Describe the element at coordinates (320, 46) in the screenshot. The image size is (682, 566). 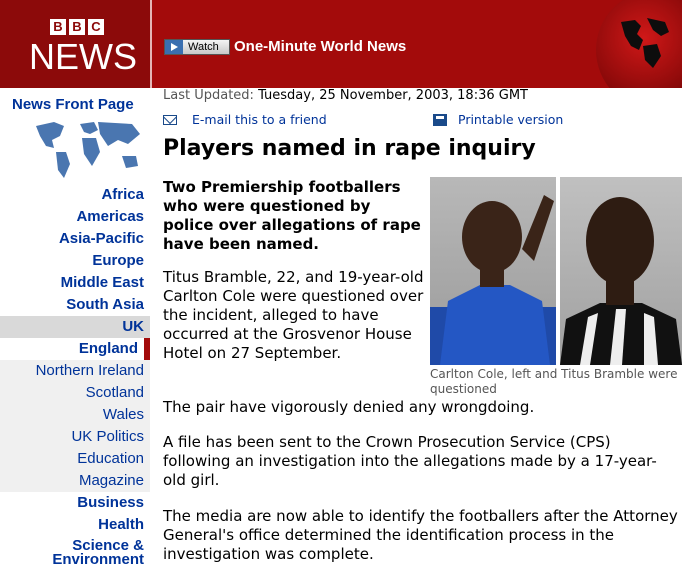
I see `one-minute-world-news-link: One-Minute World News` at that location.